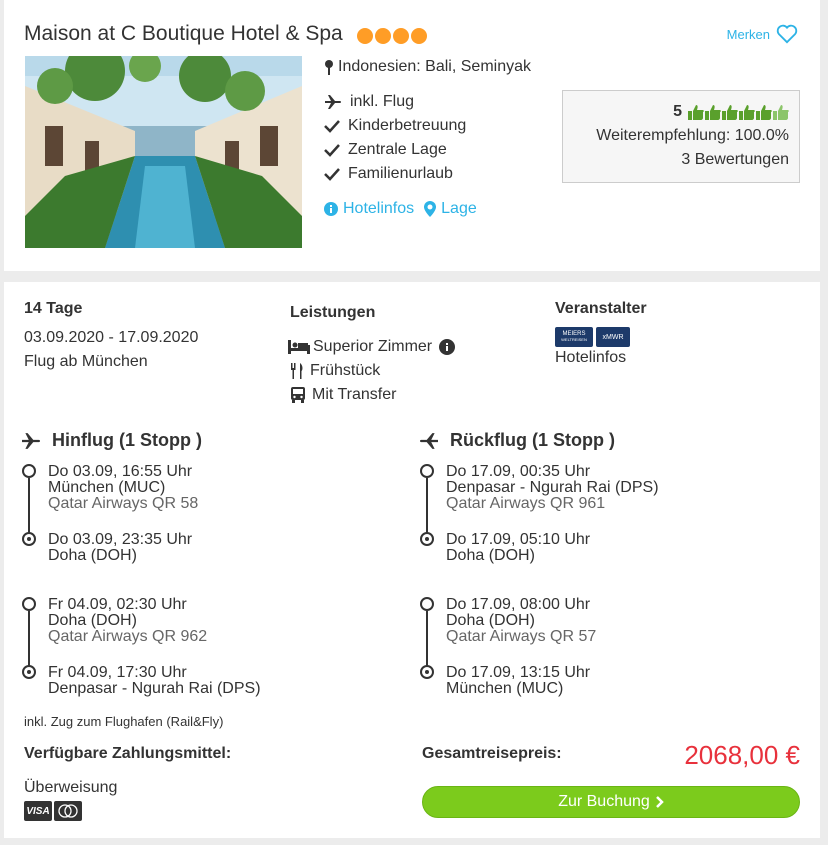 The image size is (828, 845). I want to click on bookmark-label: Merken, so click(748, 34).